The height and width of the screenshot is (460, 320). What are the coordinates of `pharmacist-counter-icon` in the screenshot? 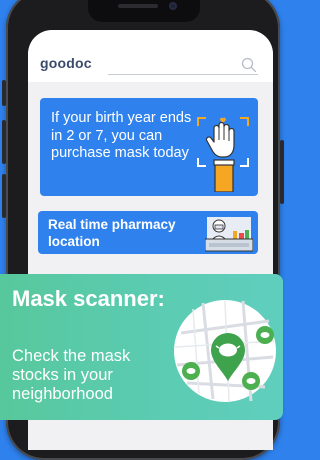 It's located at (229, 234).